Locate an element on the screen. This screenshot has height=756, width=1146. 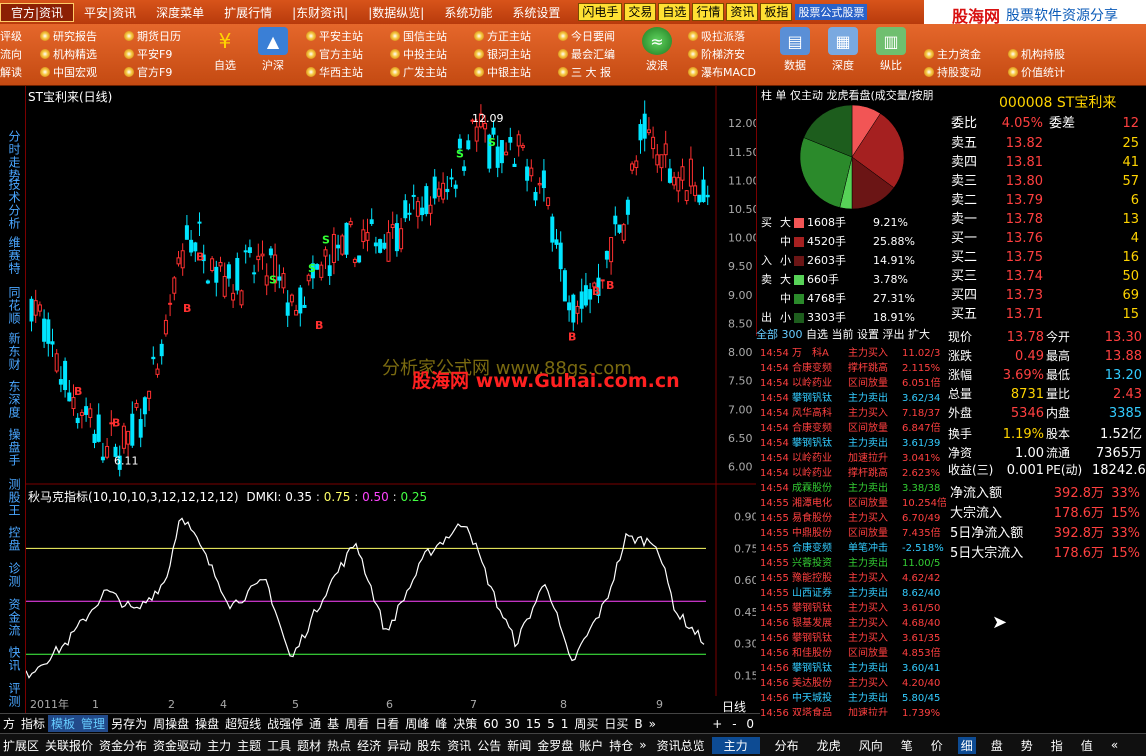
menu-item-data: |数据纵览| is located at coordinates (396, 12).